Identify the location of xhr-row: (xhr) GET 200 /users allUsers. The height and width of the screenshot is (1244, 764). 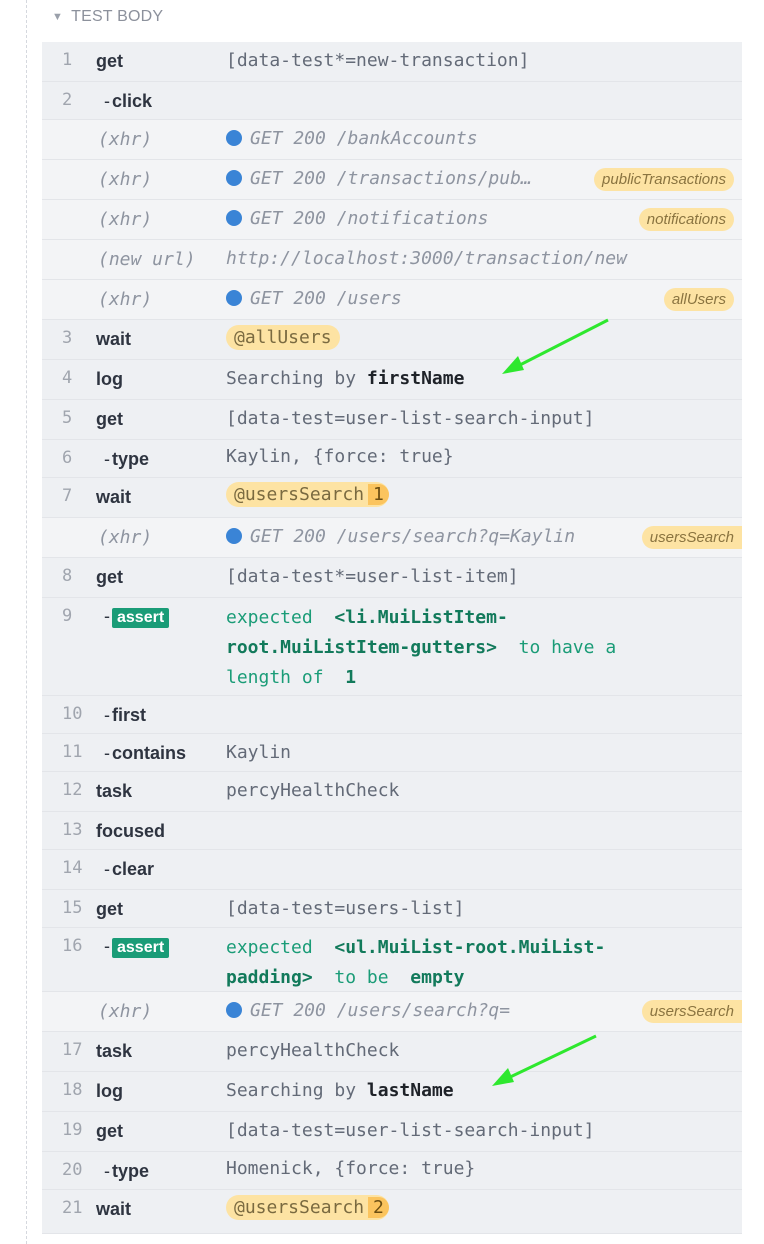
(392, 300).